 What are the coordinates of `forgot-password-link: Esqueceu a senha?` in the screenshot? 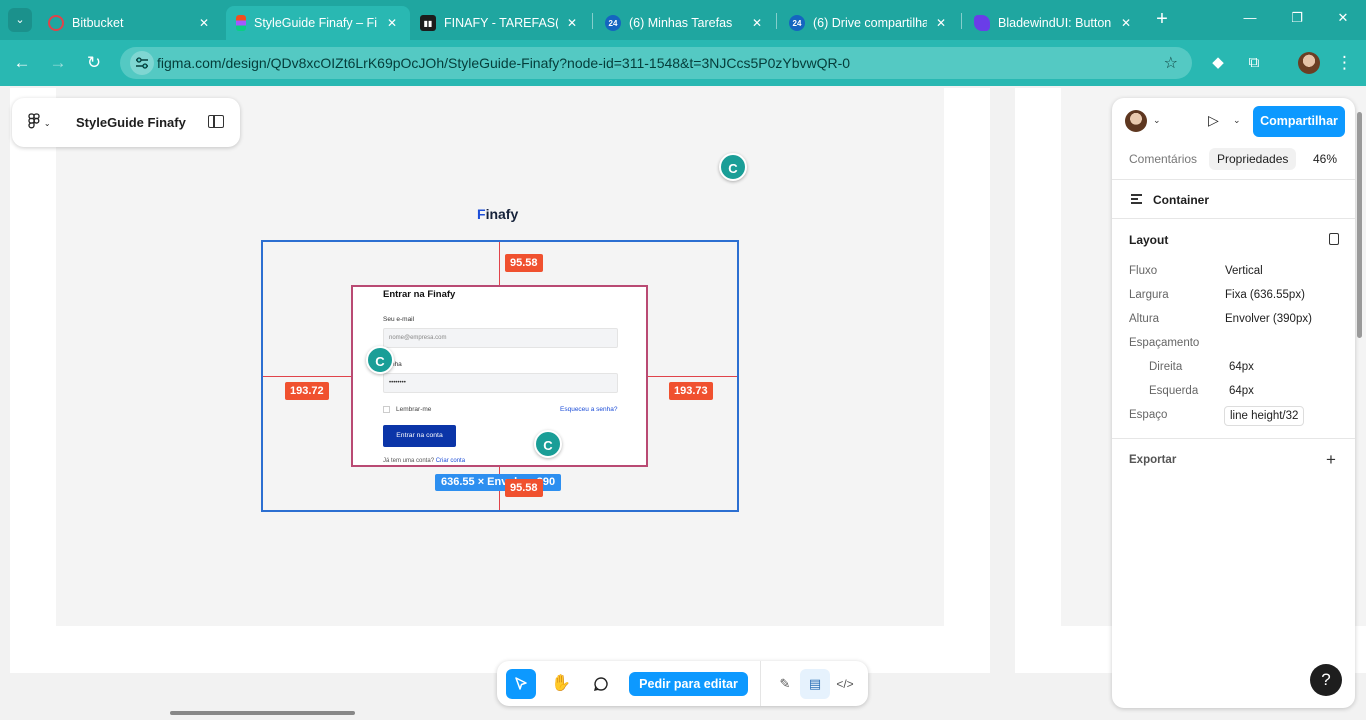 It's located at (588, 409).